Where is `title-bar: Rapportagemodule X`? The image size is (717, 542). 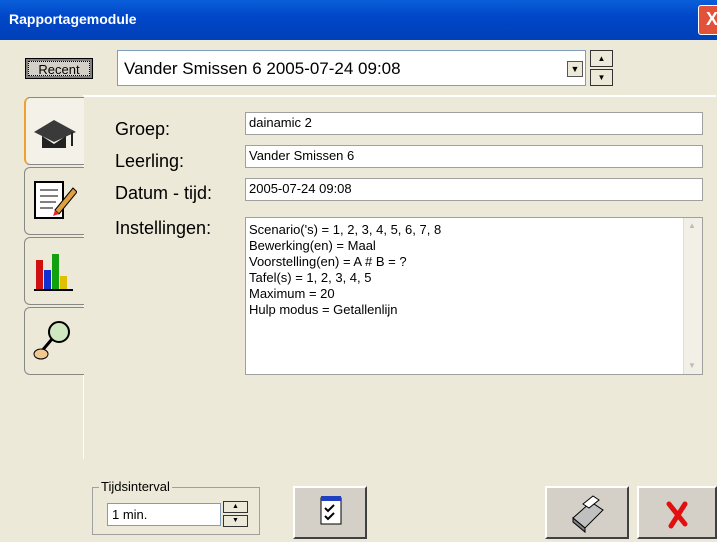
title-bar: Rapportagemodule X is located at coordinates (358, 20).